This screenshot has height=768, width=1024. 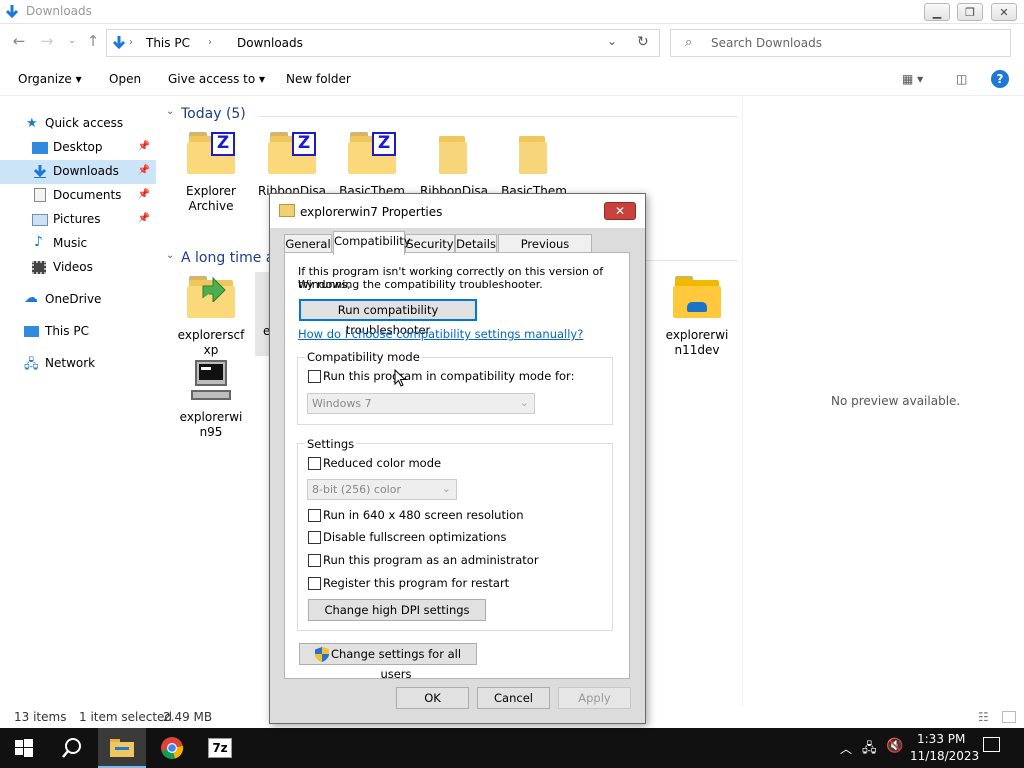 I want to click on sidebar-item-label: Music, so click(x=70, y=243).